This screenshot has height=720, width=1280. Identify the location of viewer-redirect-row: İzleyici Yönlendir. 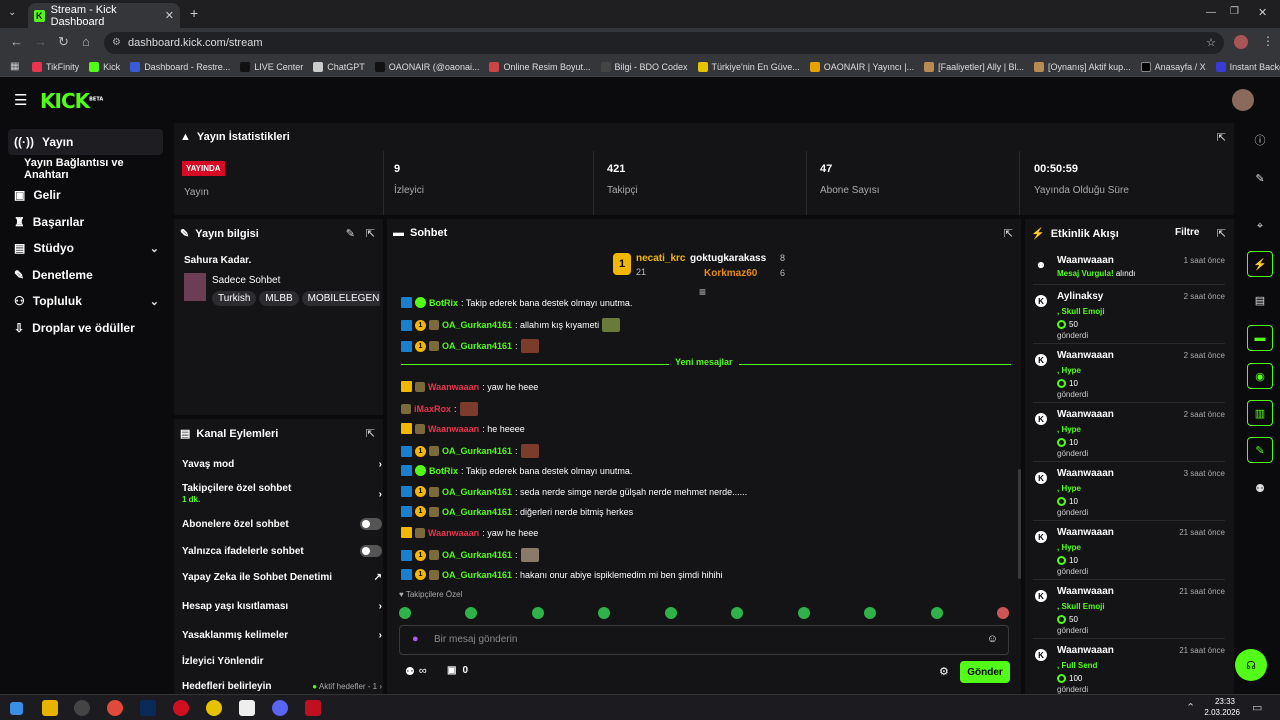
(282, 661).